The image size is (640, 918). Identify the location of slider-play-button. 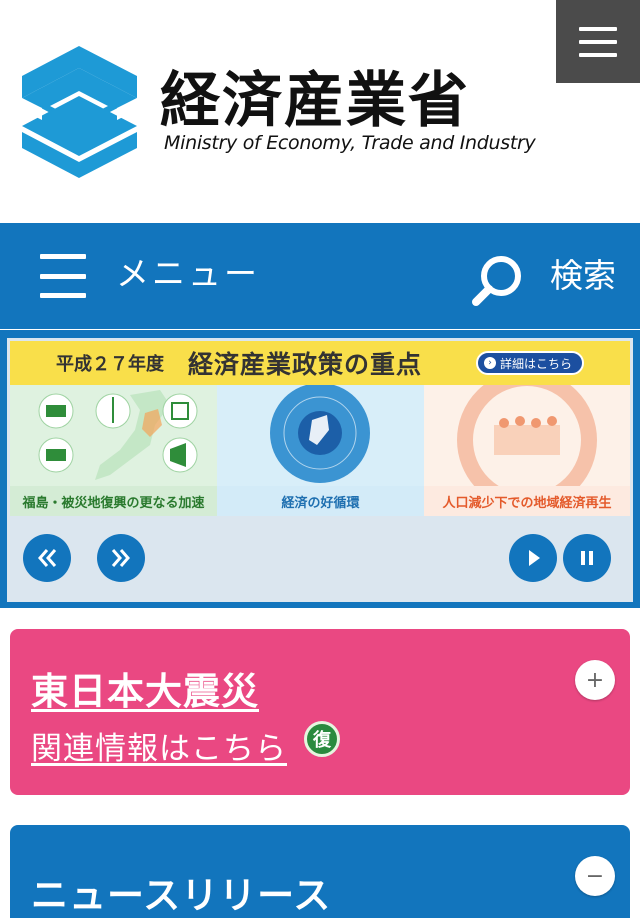
(533, 558).